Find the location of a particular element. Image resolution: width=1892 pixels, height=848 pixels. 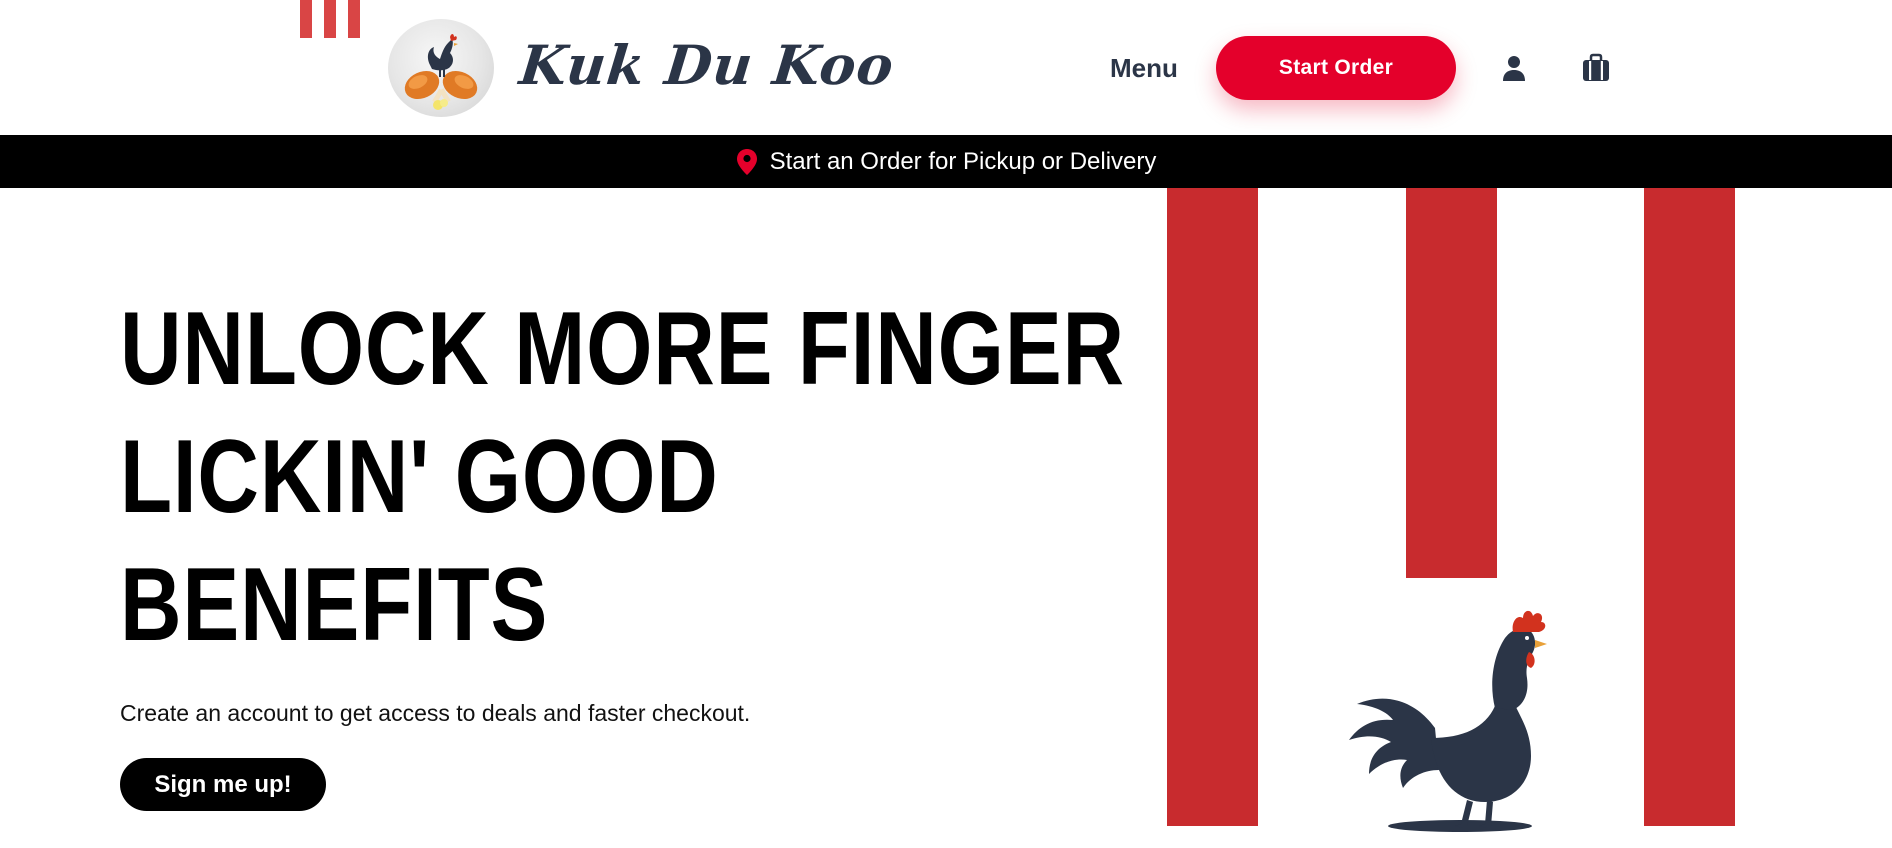

hero-title-line: BENEFITS is located at coordinates (334, 605).